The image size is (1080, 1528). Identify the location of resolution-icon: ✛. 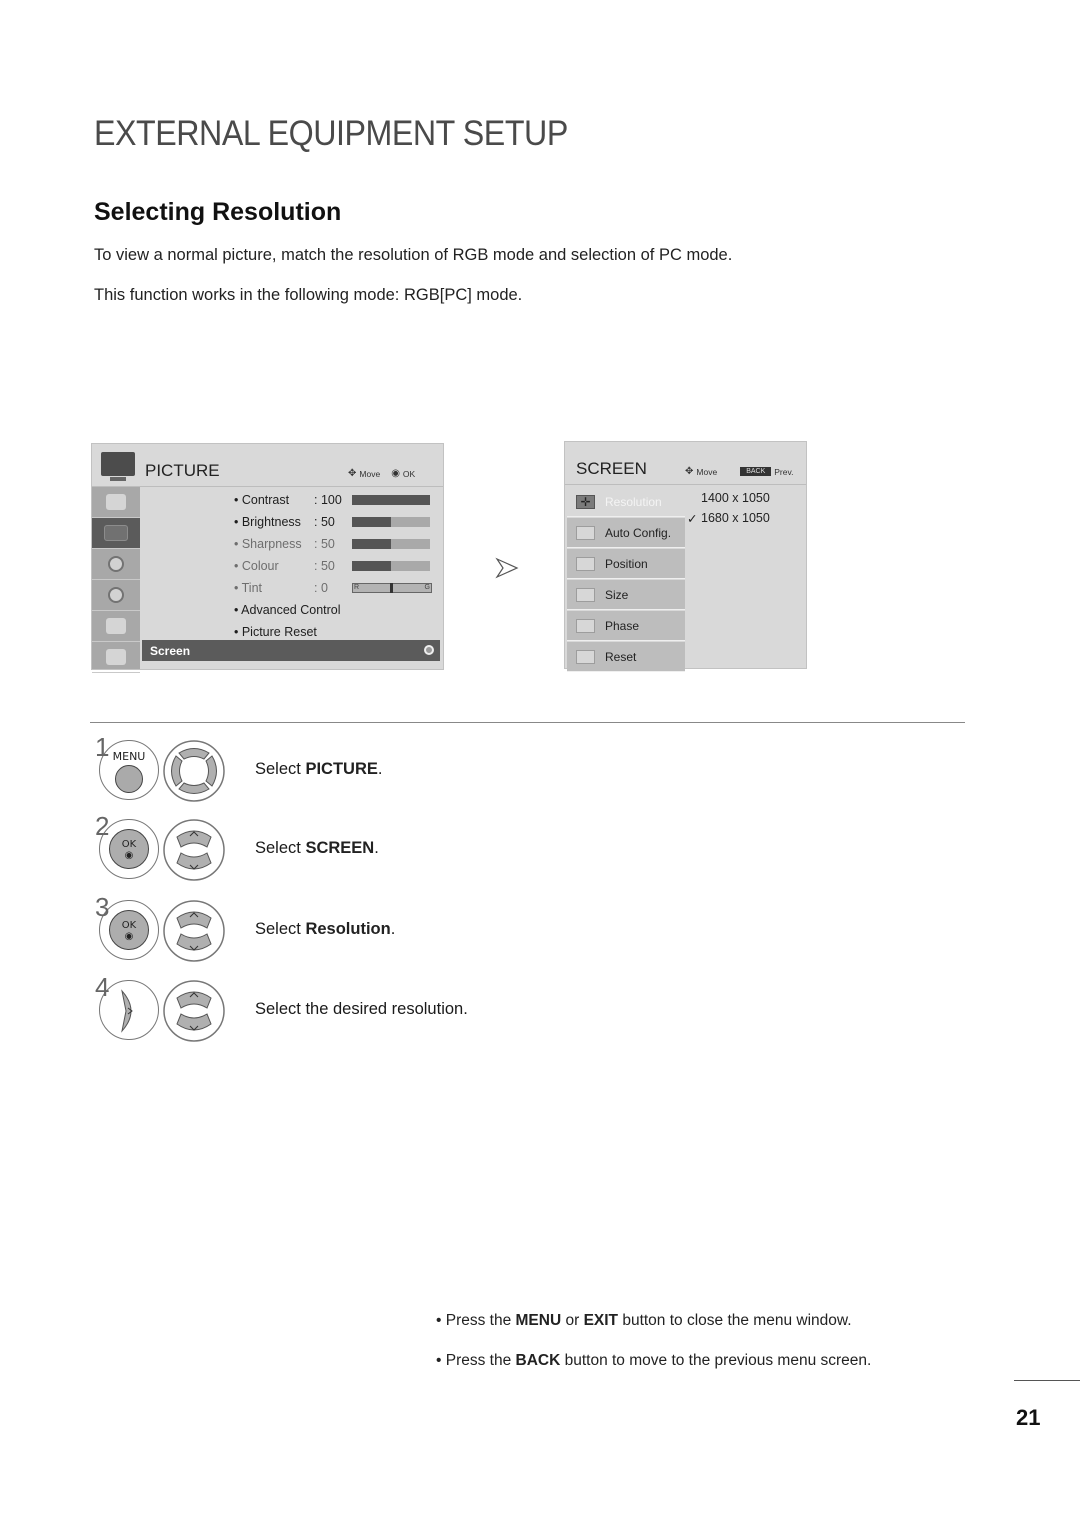
(585, 501).